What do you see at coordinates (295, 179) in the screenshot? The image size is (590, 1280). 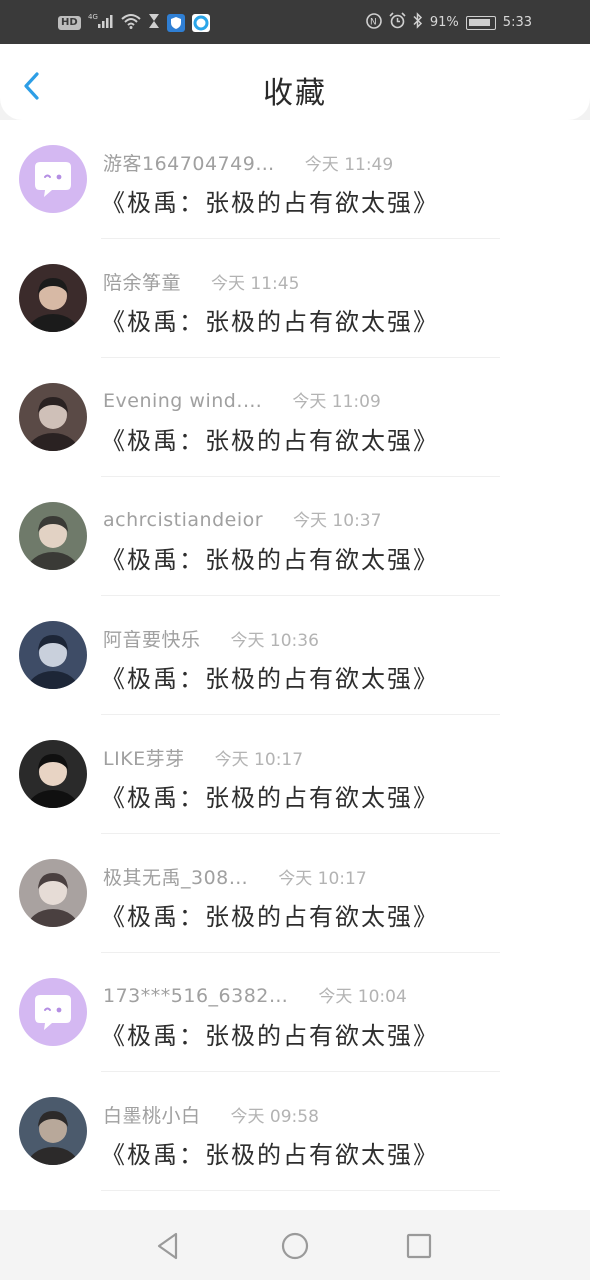 I see `list-item: 游客164704749… 今天 11:49 《极禹：张极的占有欲太强》` at bounding box center [295, 179].